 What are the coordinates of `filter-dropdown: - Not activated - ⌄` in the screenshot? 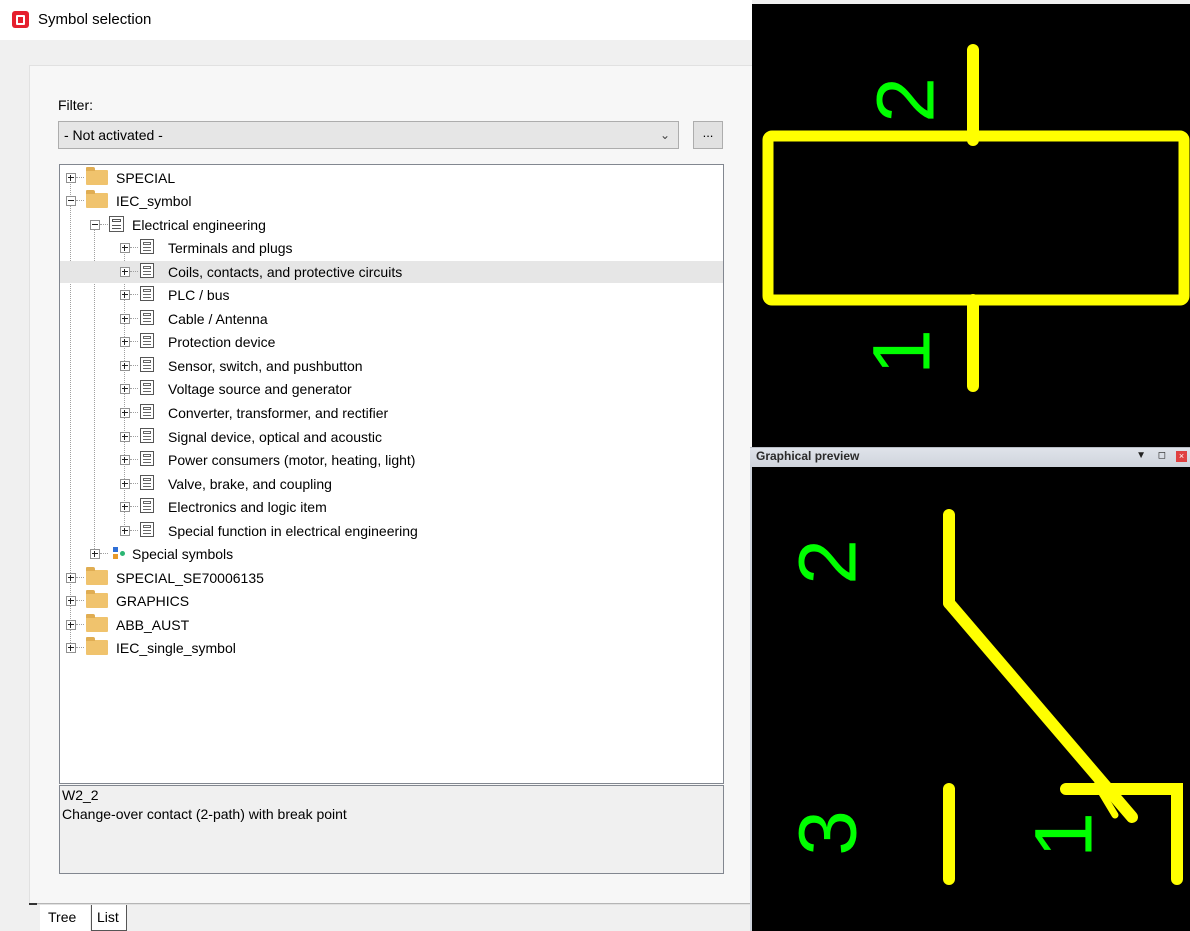 It's located at (368, 135).